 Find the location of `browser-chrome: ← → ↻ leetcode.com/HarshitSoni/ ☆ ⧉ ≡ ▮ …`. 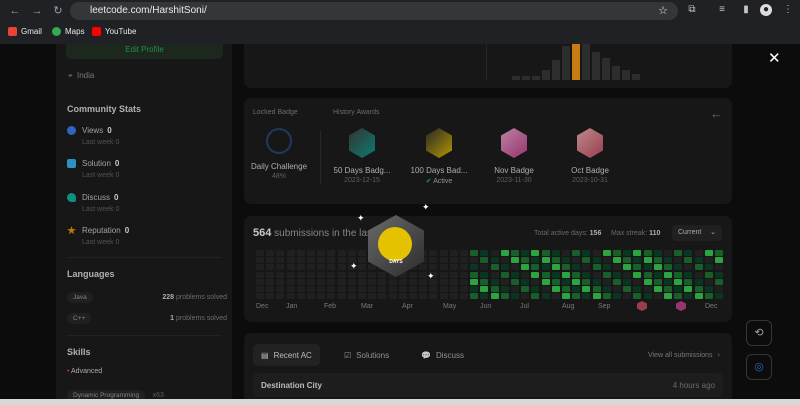

browser-chrome: ← → ↻ leetcode.com/HarshitSoni/ ☆ ⧉ ≡ ▮ … is located at coordinates (400, 22).